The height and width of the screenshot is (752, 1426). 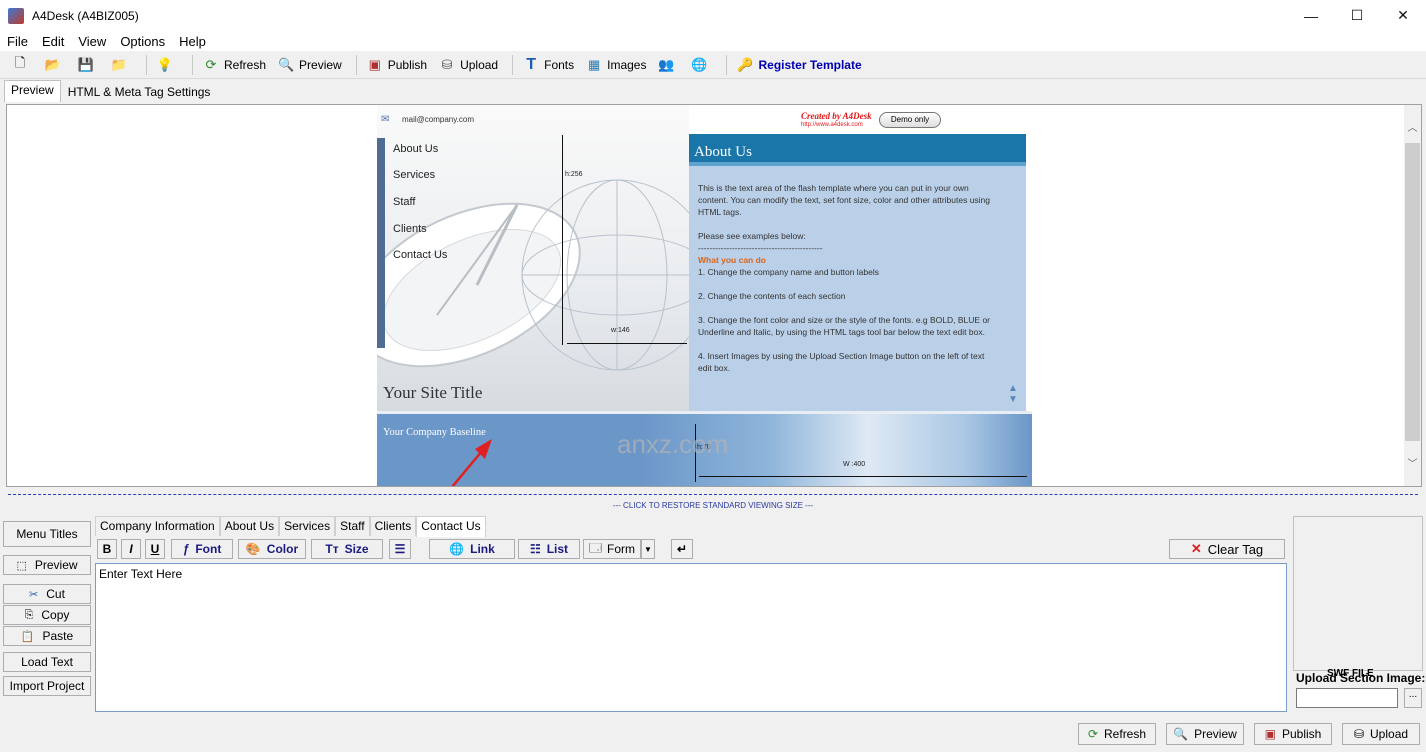 I want to click on demo-only-button: Demo only, so click(x=910, y=120).